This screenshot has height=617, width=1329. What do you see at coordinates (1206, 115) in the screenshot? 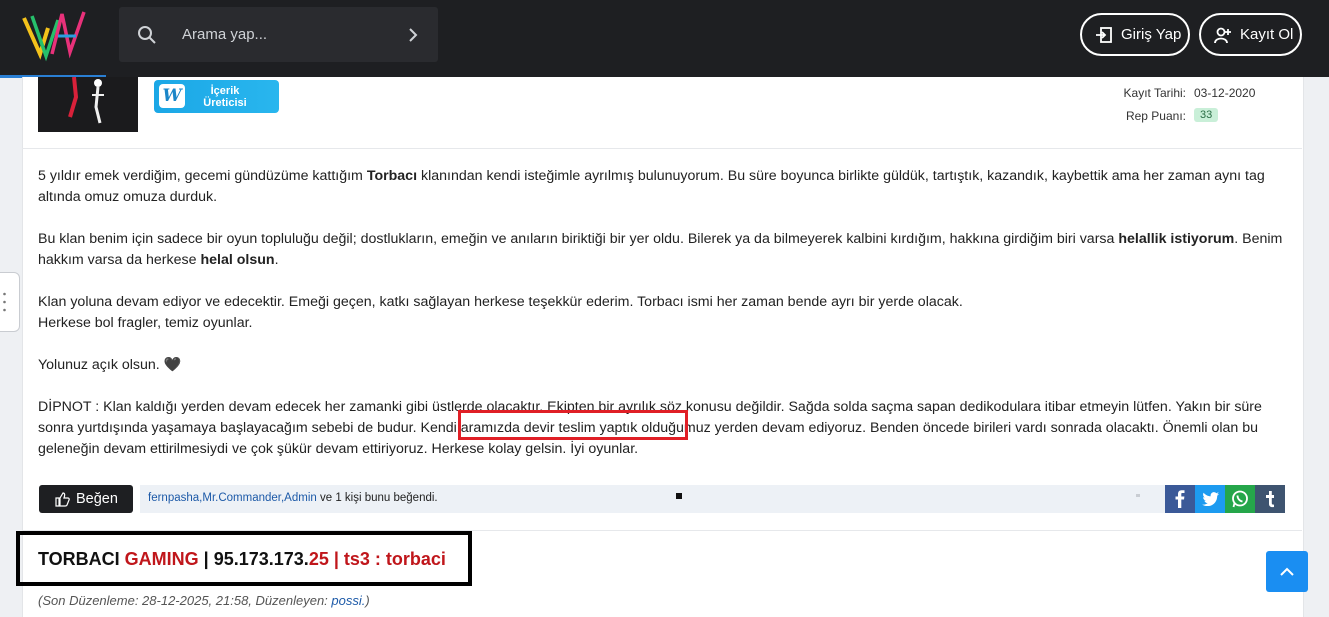
I see `rep-badge: 33` at bounding box center [1206, 115].